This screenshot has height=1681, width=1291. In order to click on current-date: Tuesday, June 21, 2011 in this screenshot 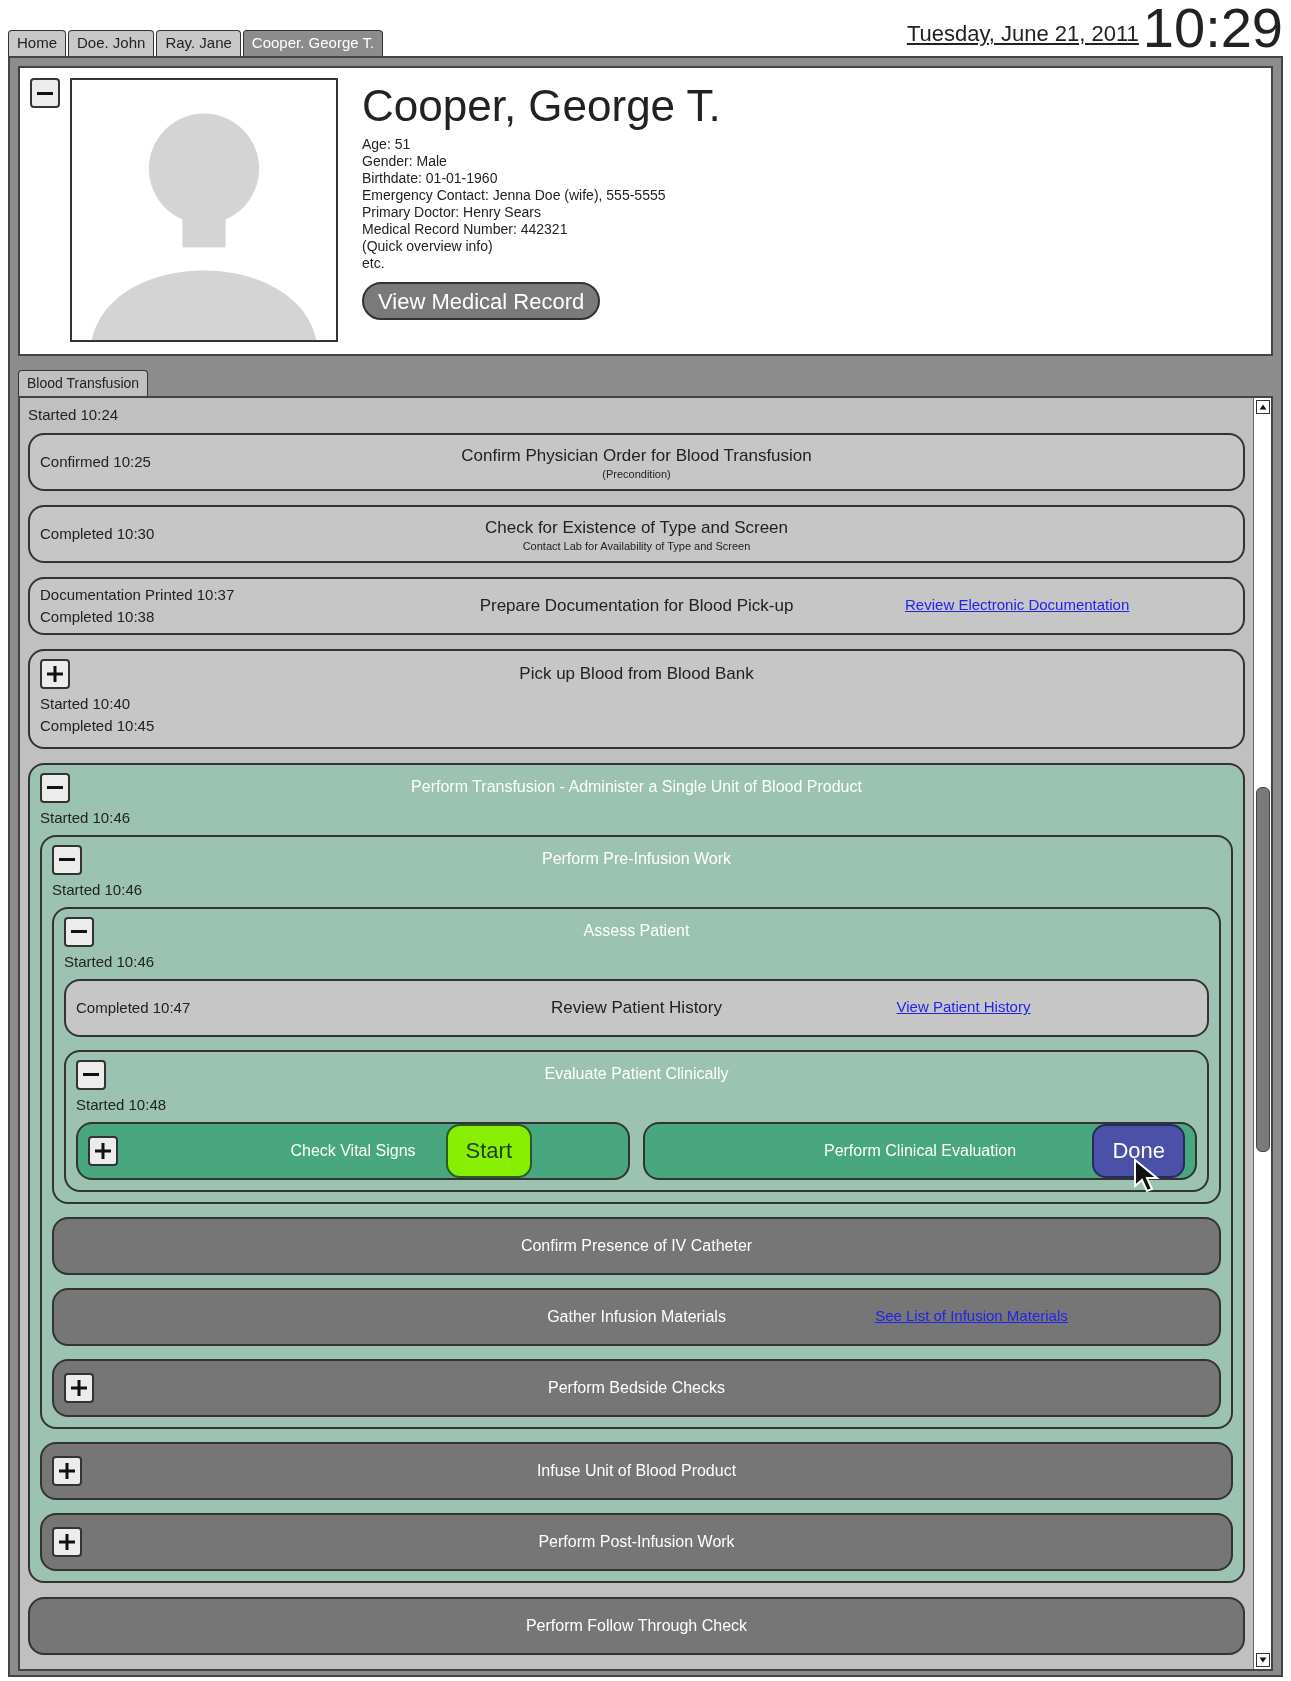, I will do `click(1022, 34)`.